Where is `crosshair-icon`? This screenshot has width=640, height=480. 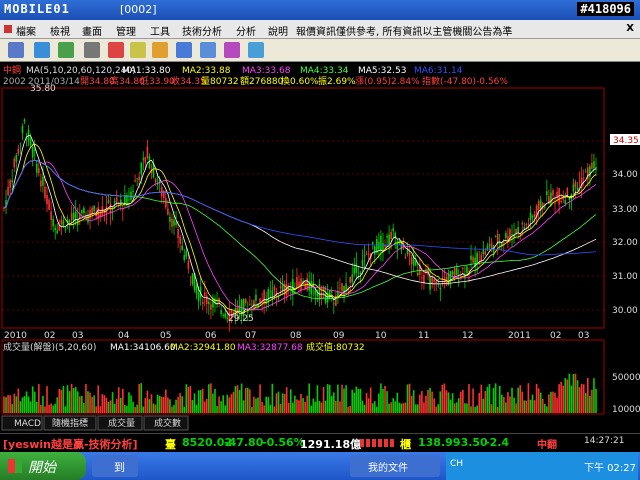 crosshair-icon is located at coordinates (42, 50).